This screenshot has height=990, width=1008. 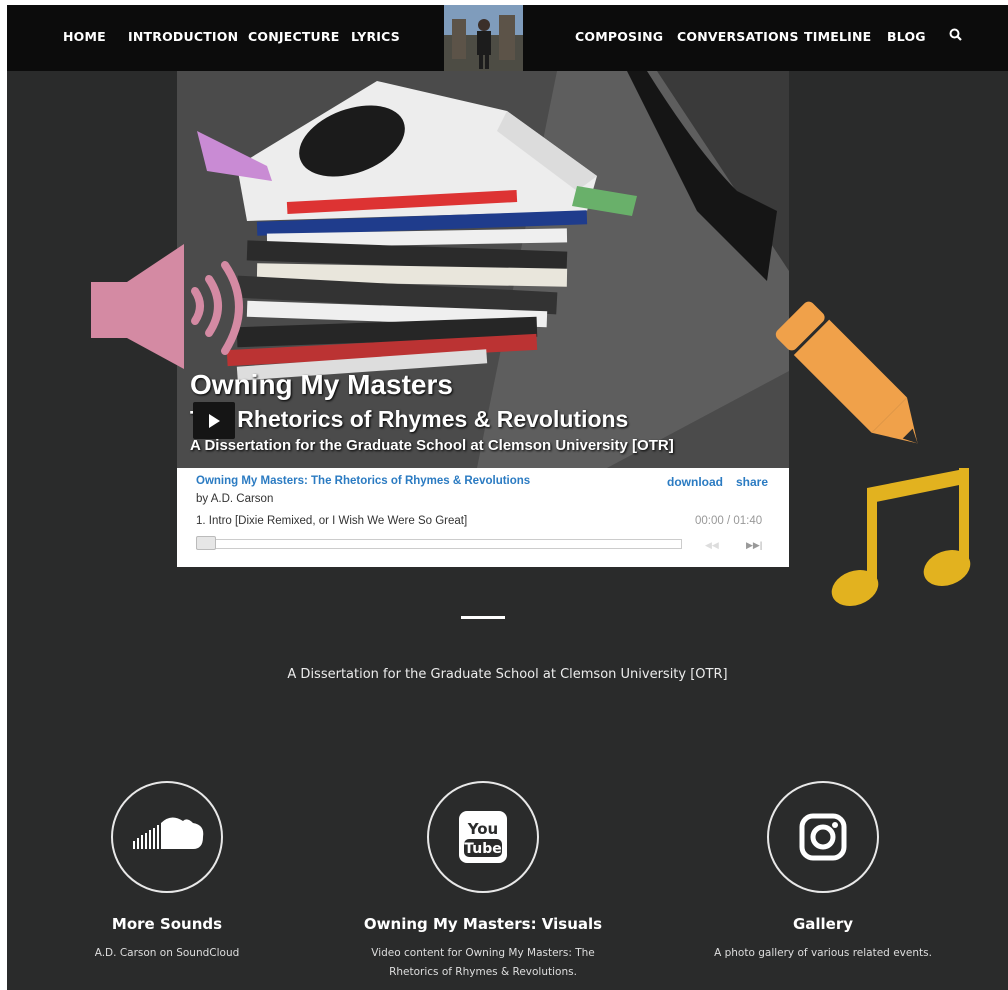 I want to click on logo-photo, so click(x=483, y=38).